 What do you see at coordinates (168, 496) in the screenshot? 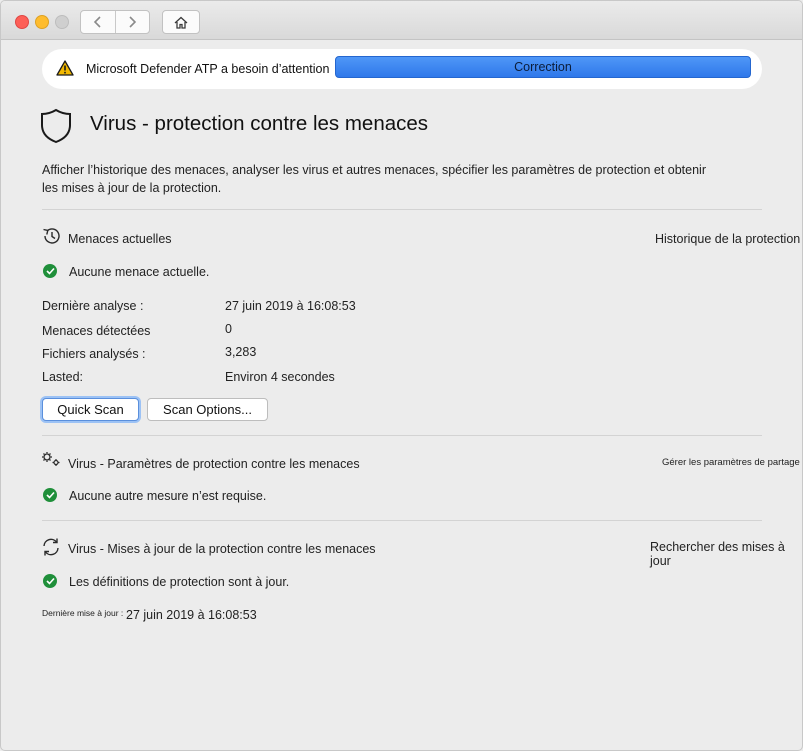
I see `settings-status: Aucune autre mesure n’est requise.` at bounding box center [168, 496].